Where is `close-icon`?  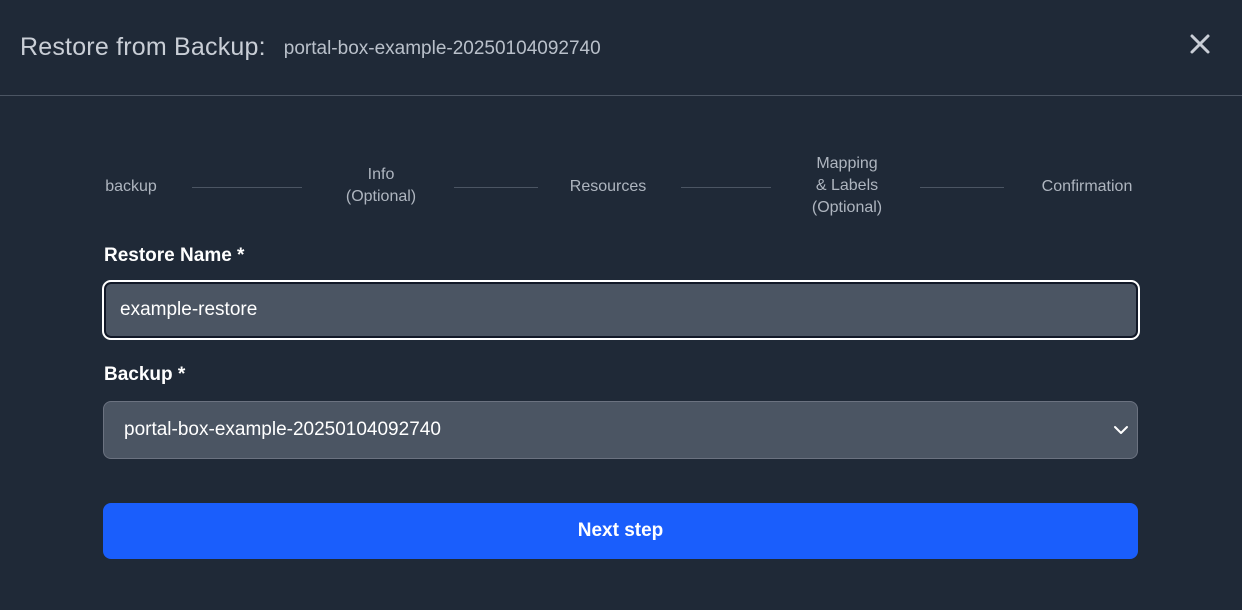
close-icon is located at coordinates (1200, 44).